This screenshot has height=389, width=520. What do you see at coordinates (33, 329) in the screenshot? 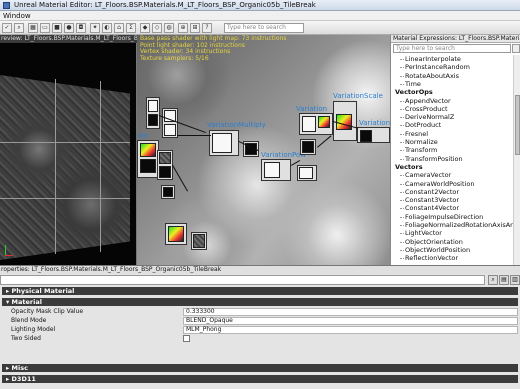
I see `property-label: Lighting Model` at bounding box center [33, 329].